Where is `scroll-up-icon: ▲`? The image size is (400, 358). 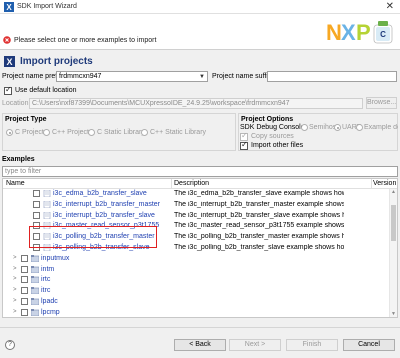
scroll-up-icon: ▲ is located at coordinates (393, 192).